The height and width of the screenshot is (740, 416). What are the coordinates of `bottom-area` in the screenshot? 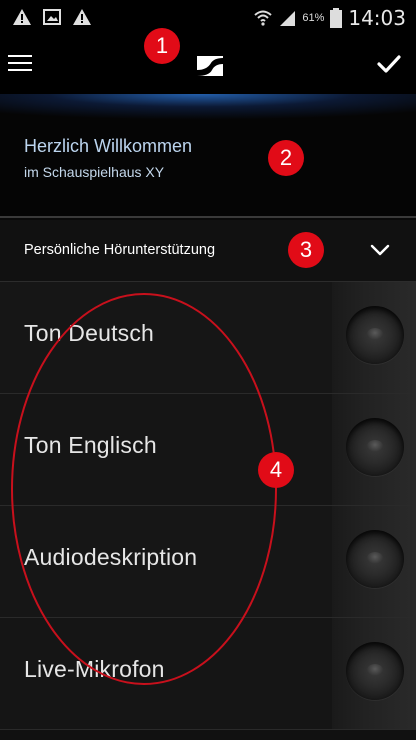 It's located at (208, 735).